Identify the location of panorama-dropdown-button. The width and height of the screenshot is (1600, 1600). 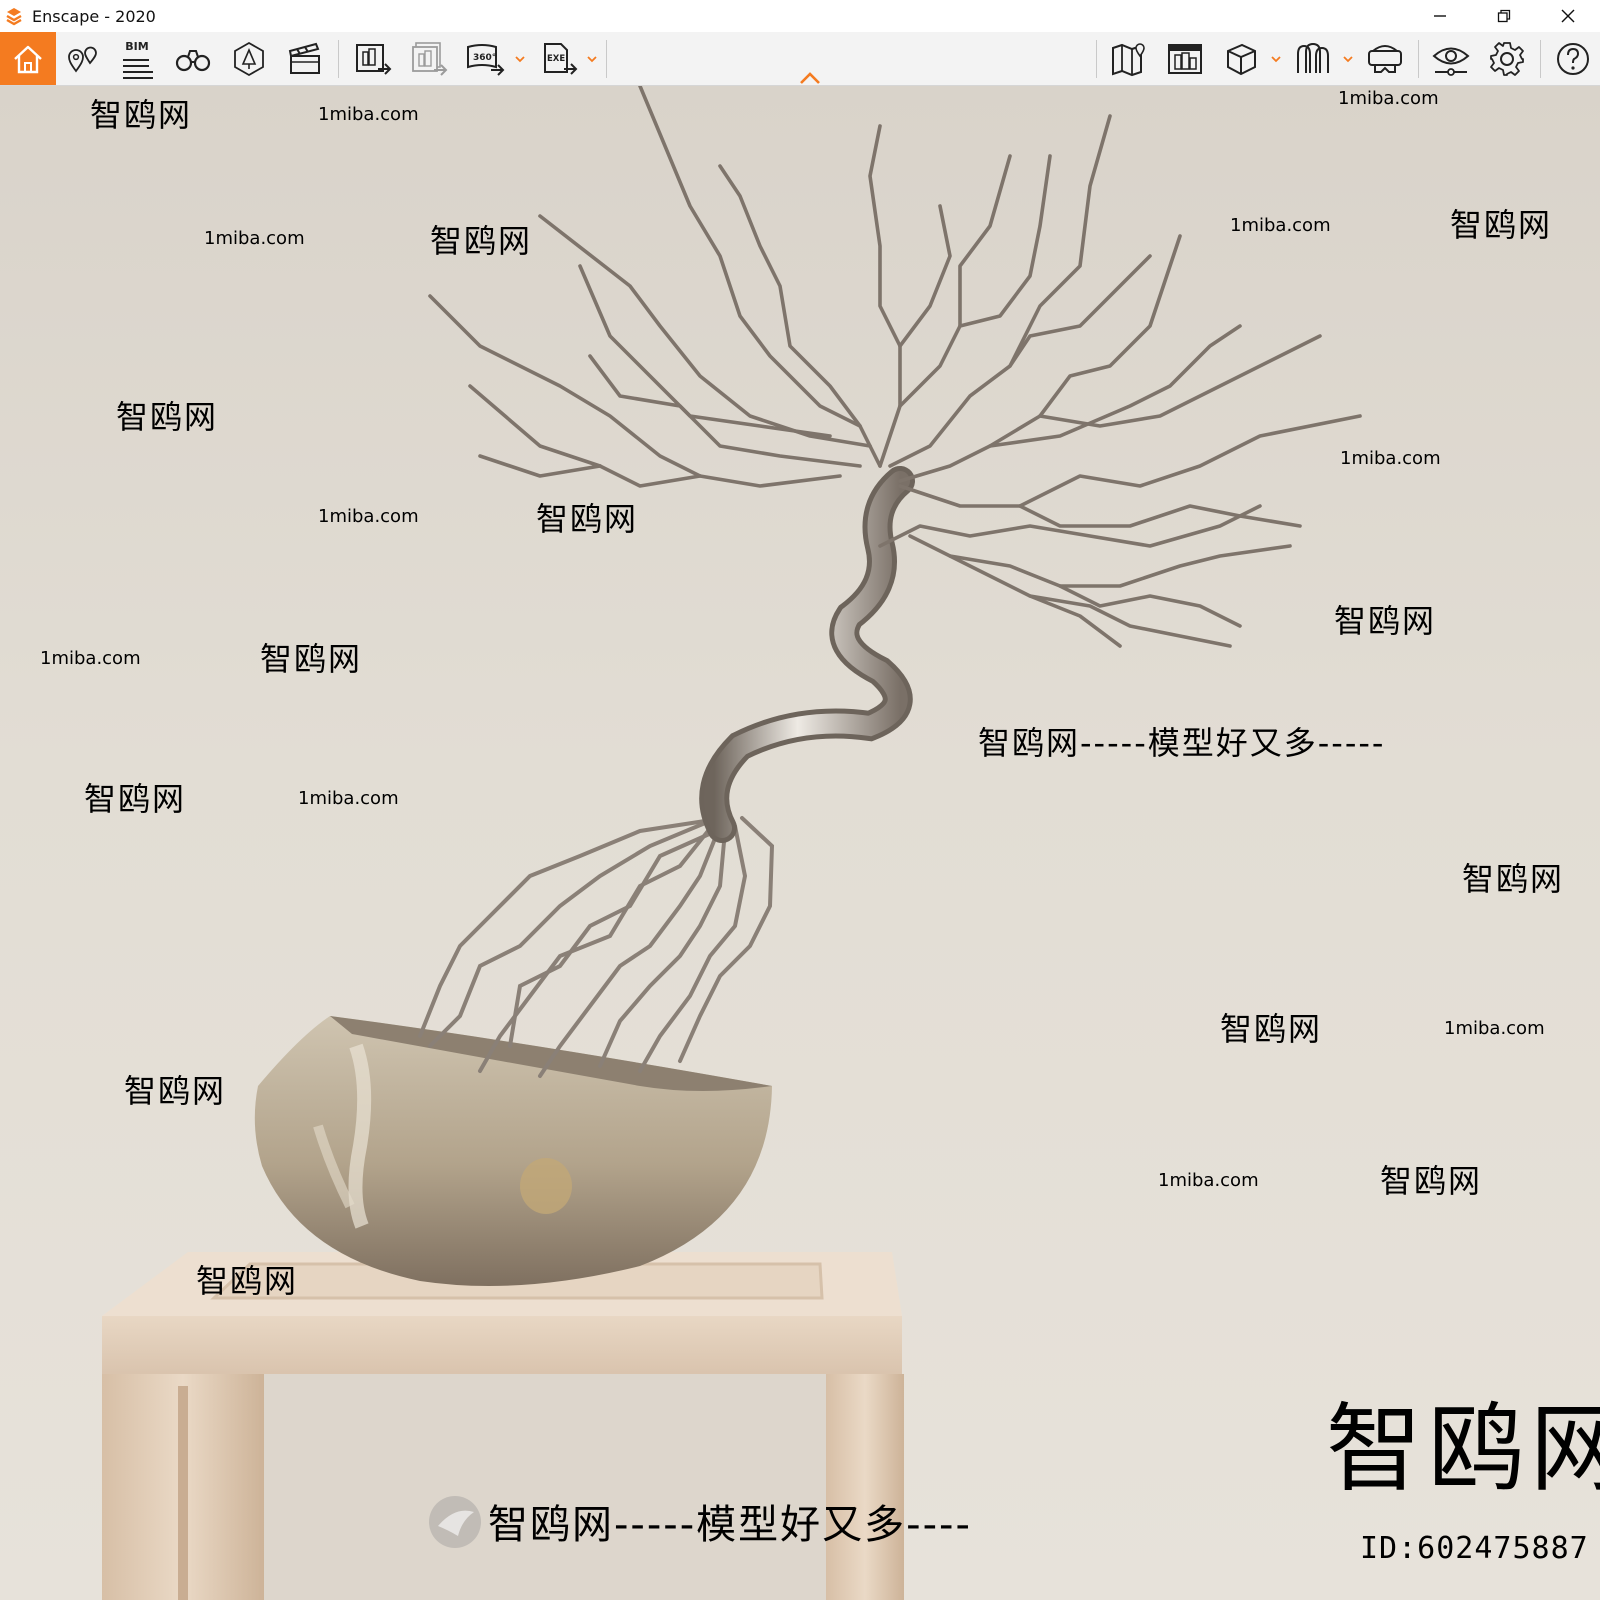
(520, 58).